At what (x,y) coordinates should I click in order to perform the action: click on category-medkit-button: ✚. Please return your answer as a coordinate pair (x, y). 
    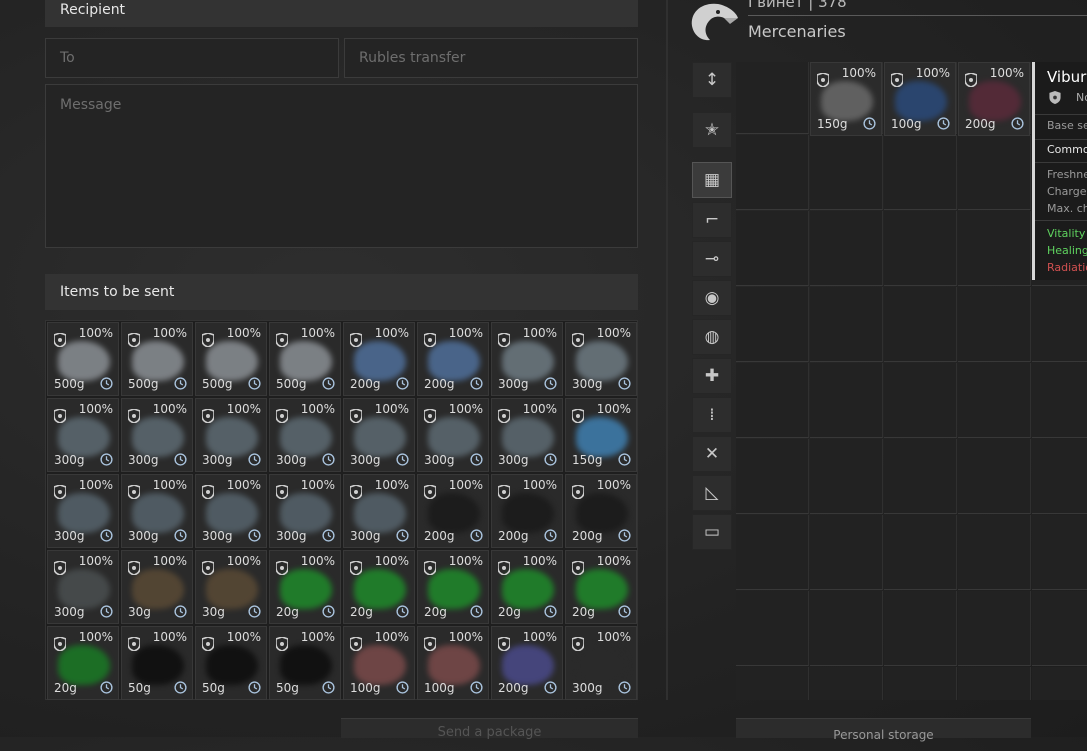
    Looking at the image, I should click on (712, 376).